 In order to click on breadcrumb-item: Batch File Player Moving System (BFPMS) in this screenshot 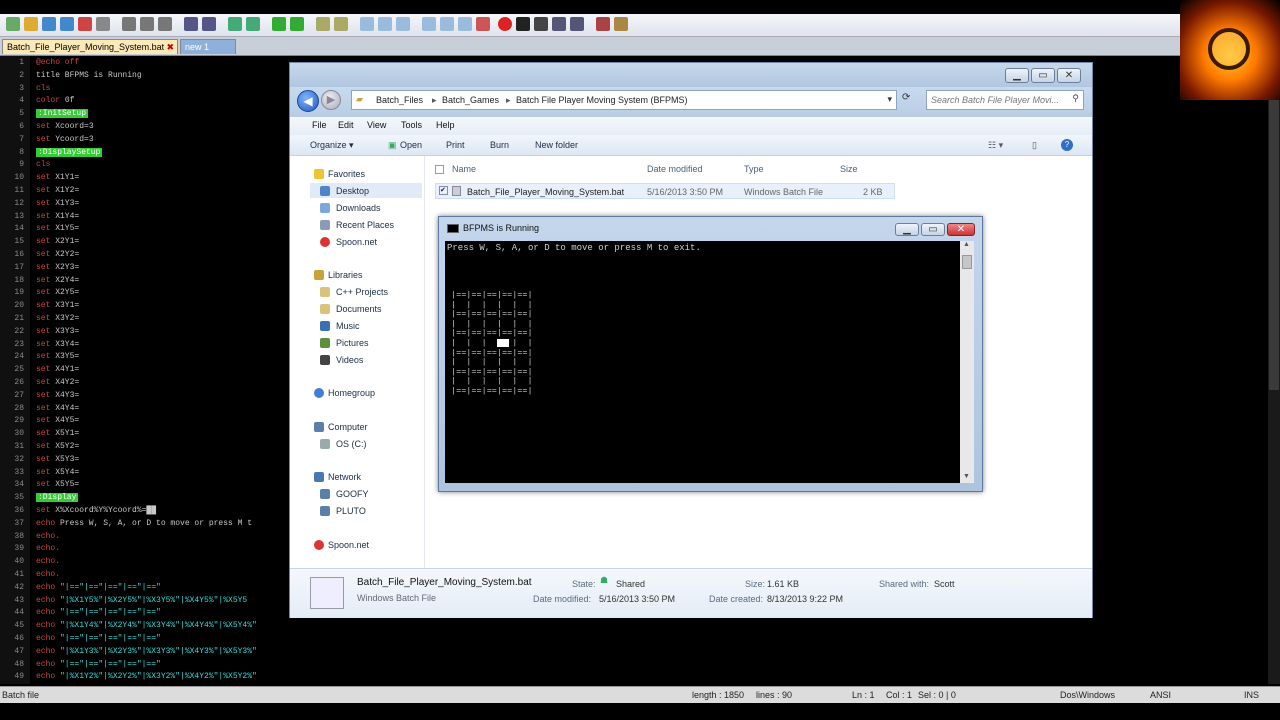, I will do `click(602, 100)`.